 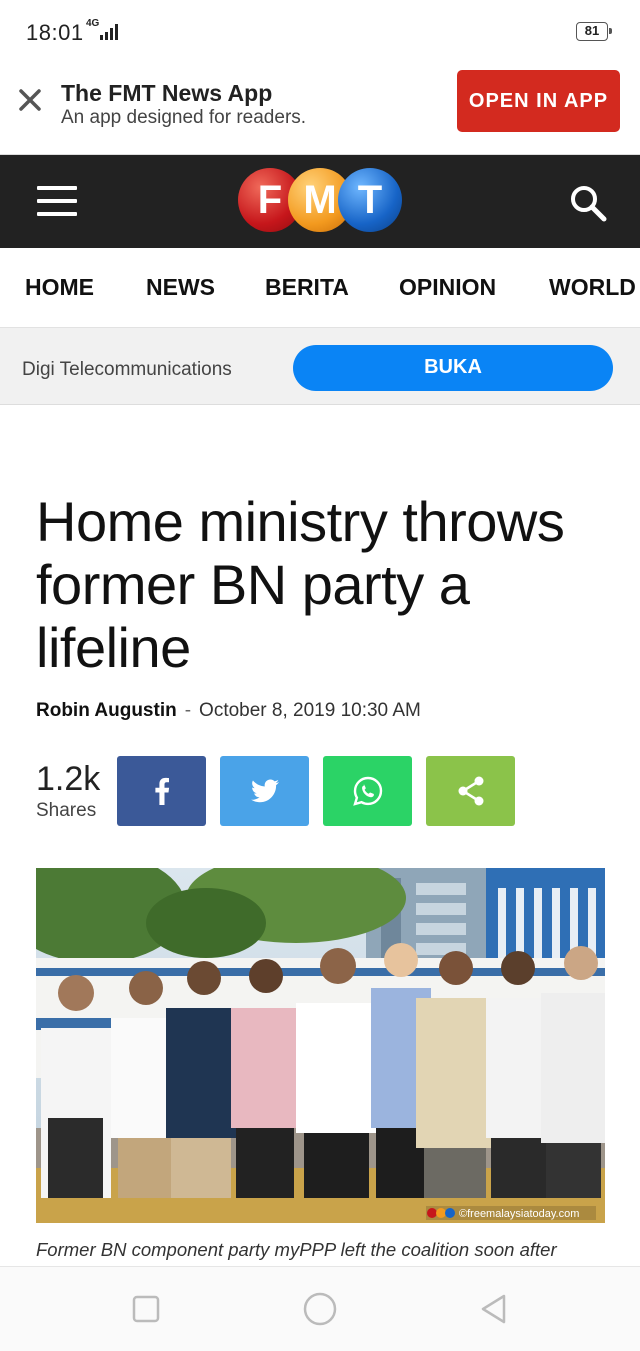 What do you see at coordinates (106, 710) in the screenshot?
I see `author-link: Robin Augustin` at bounding box center [106, 710].